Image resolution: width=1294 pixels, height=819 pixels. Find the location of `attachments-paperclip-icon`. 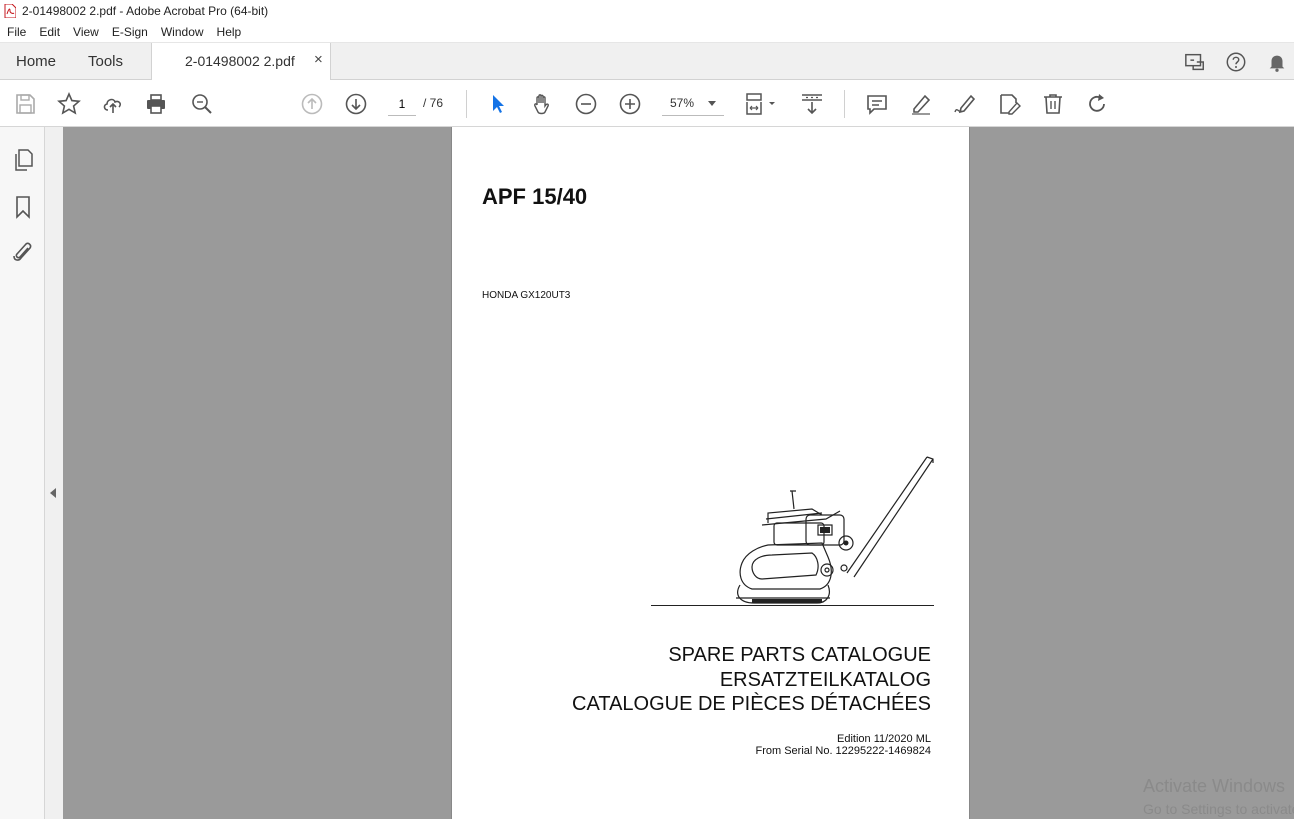

attachments-paperclip-icon is located at coordinates (23, 252).